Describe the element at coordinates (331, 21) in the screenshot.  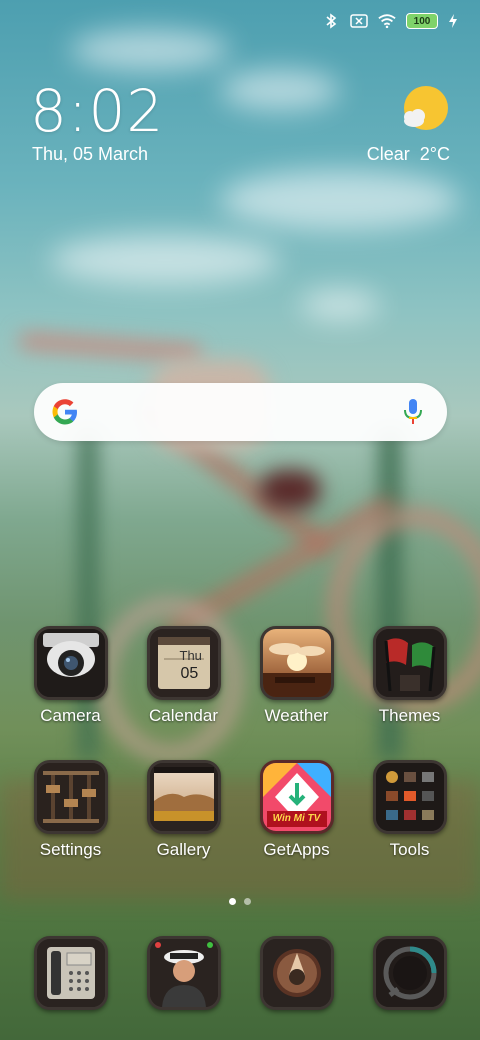
I see `bluetooth-icon` at that location.